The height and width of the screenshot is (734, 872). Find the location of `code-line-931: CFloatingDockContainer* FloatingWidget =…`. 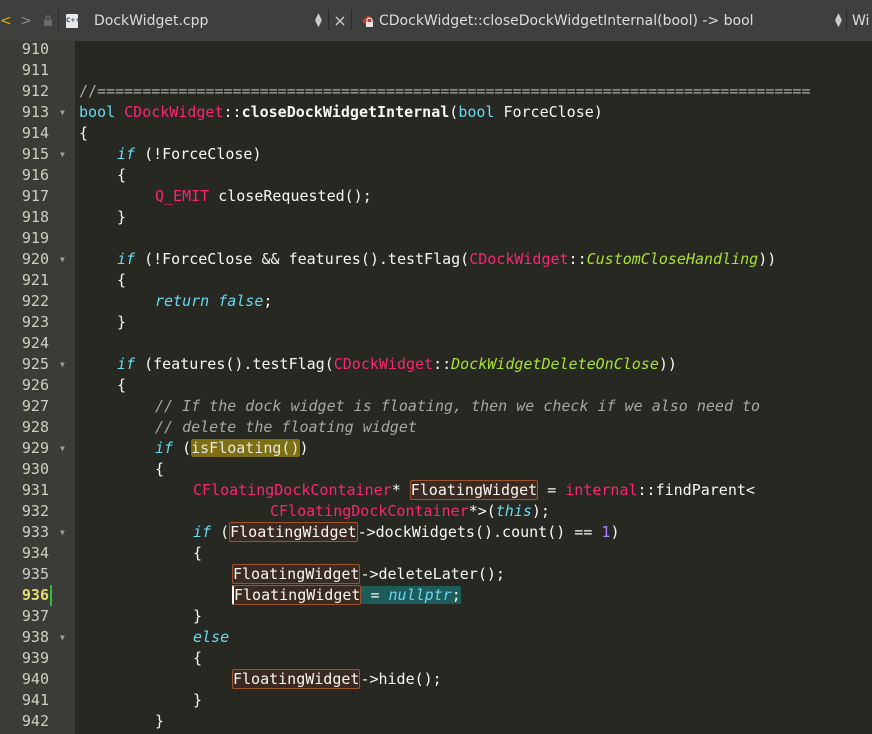

code-line-931: CFloatingDockContainer* FloatingWidget =… is located at coordinates (436, 490).